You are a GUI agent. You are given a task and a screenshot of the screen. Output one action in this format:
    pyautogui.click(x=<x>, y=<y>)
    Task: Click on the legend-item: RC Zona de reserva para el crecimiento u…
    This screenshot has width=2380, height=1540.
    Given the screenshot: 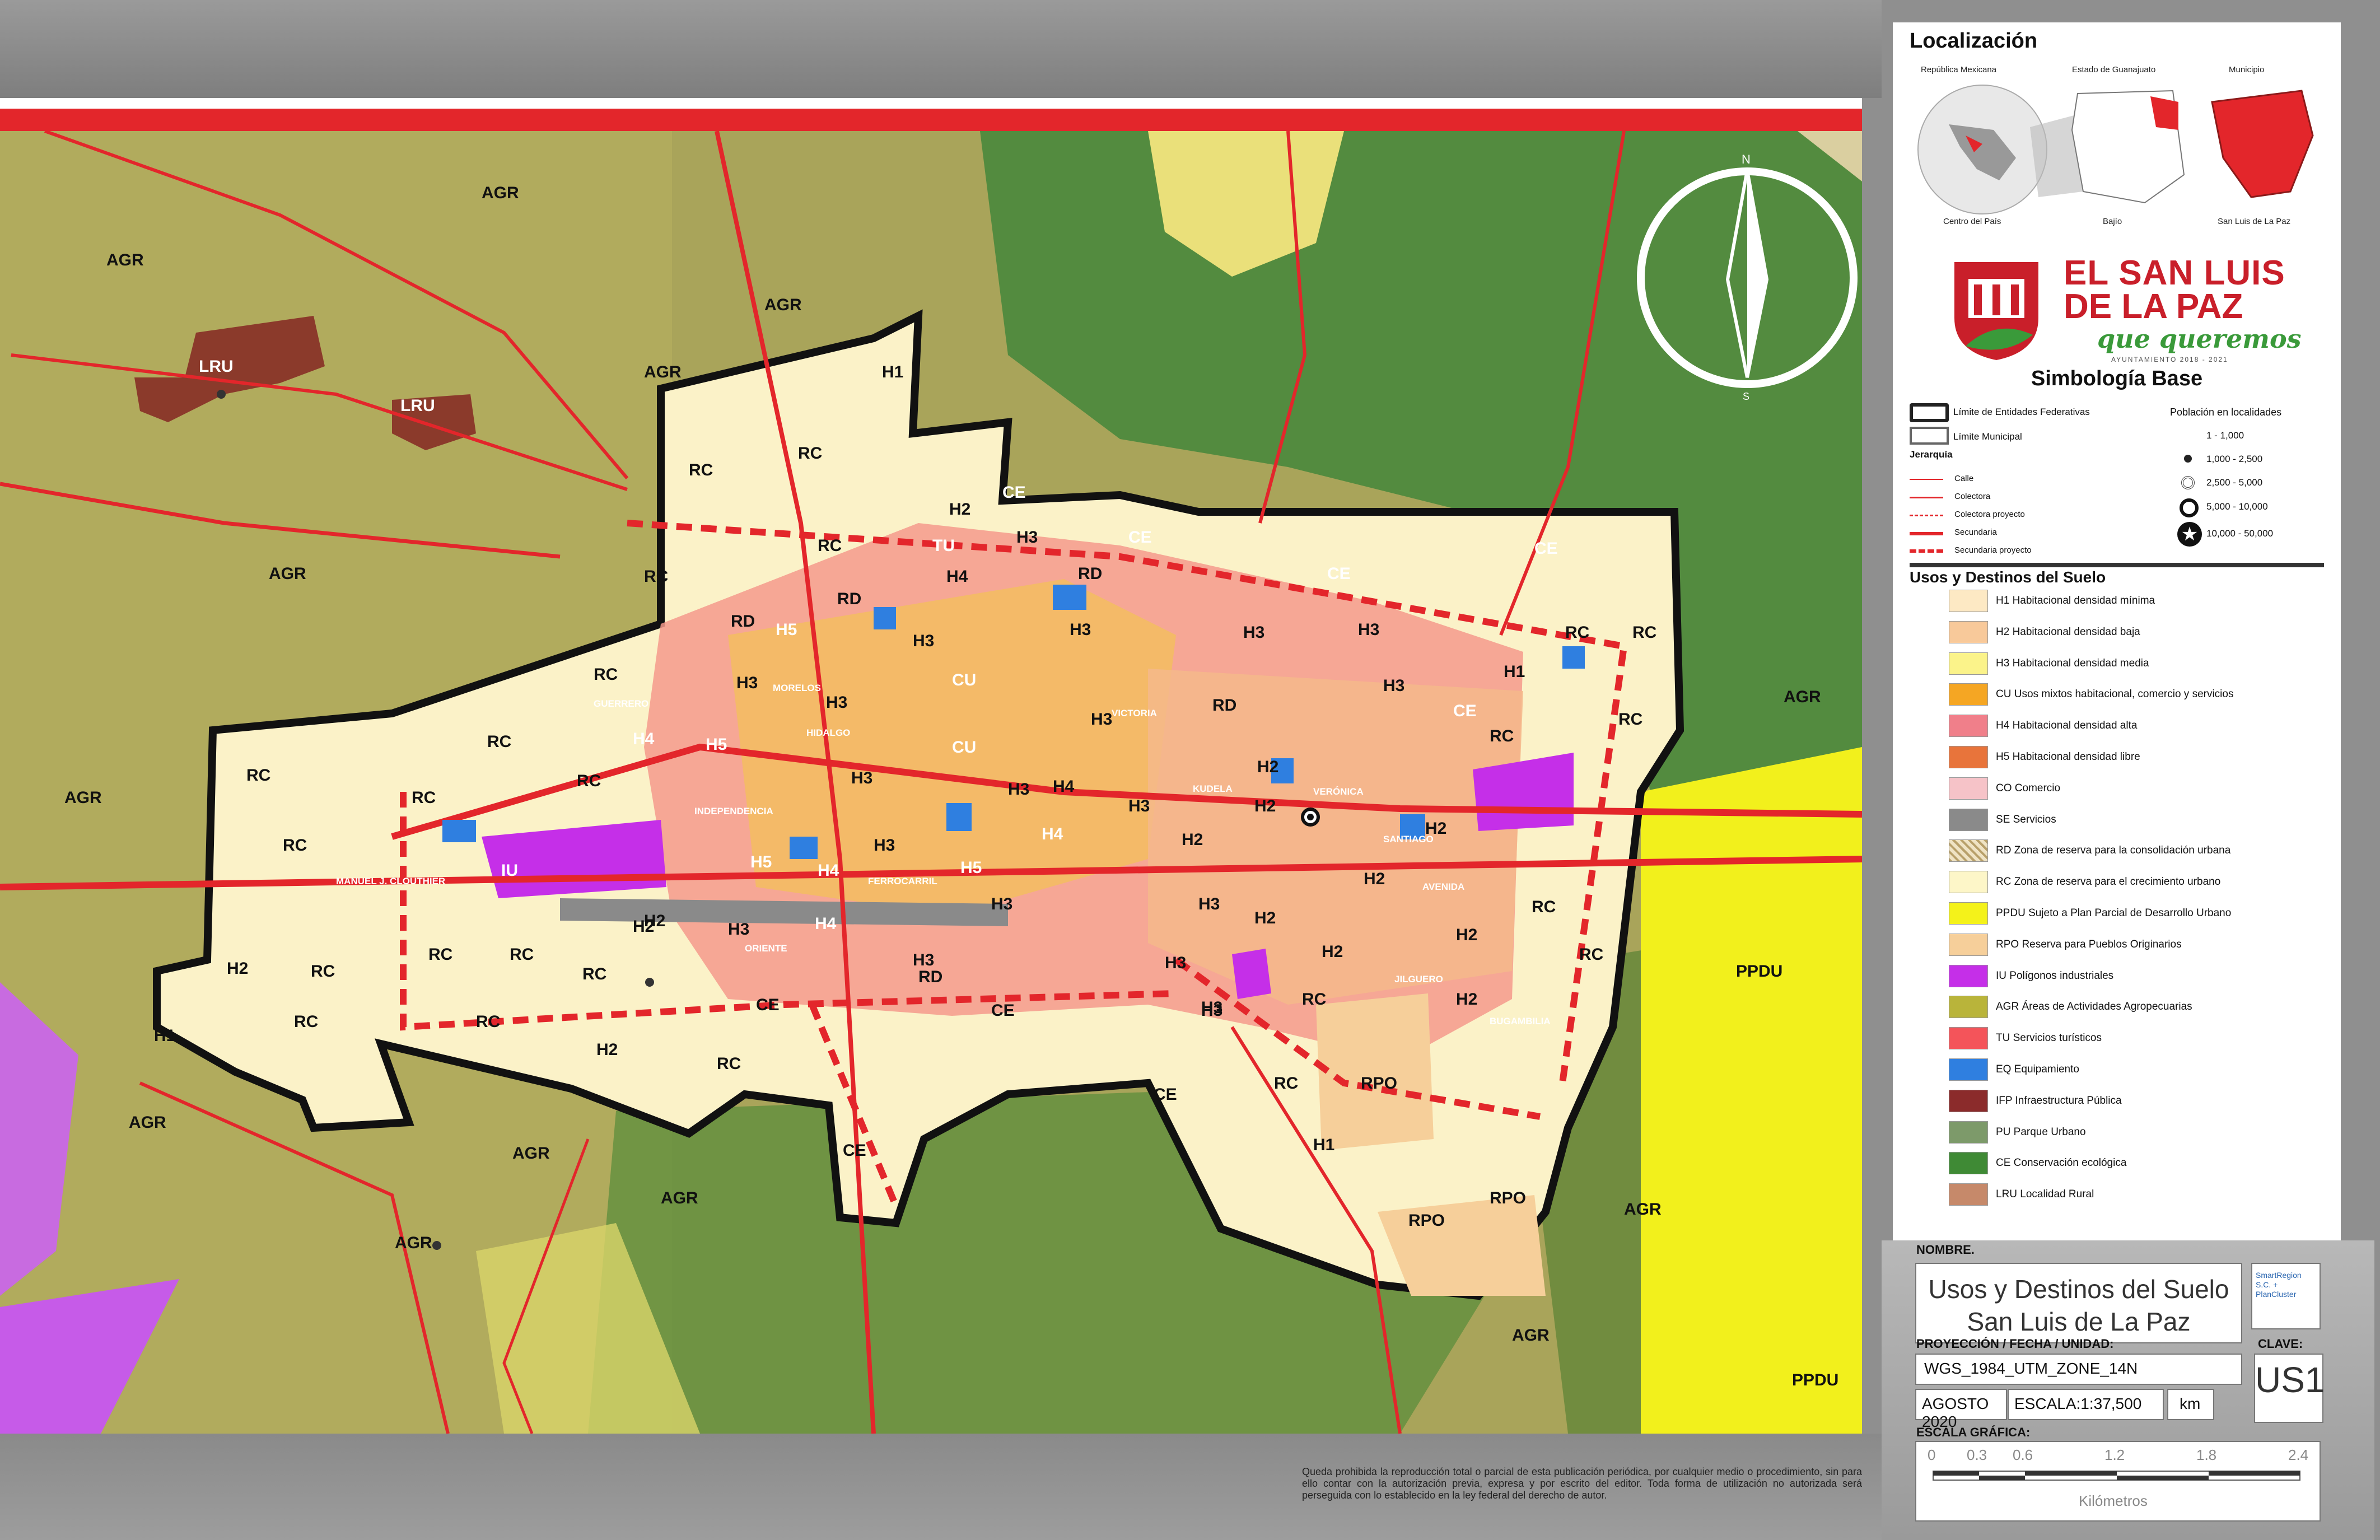 What is the action you would take?
    pyautogui.click(x=2085, y=882)
    